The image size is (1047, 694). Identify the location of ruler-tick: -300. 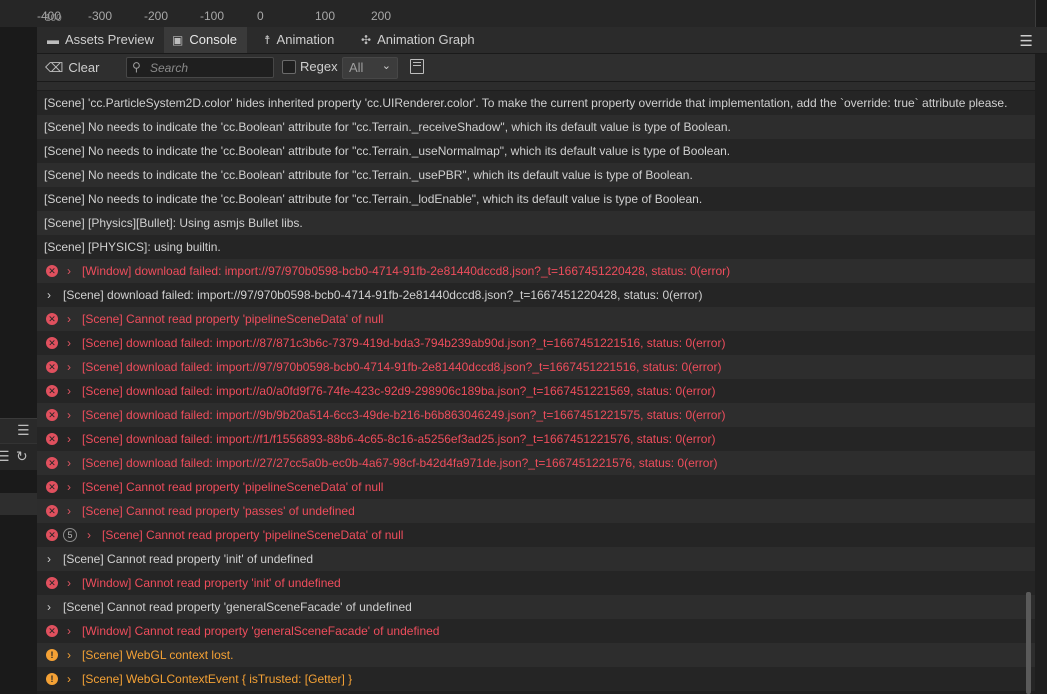
(100, 16).